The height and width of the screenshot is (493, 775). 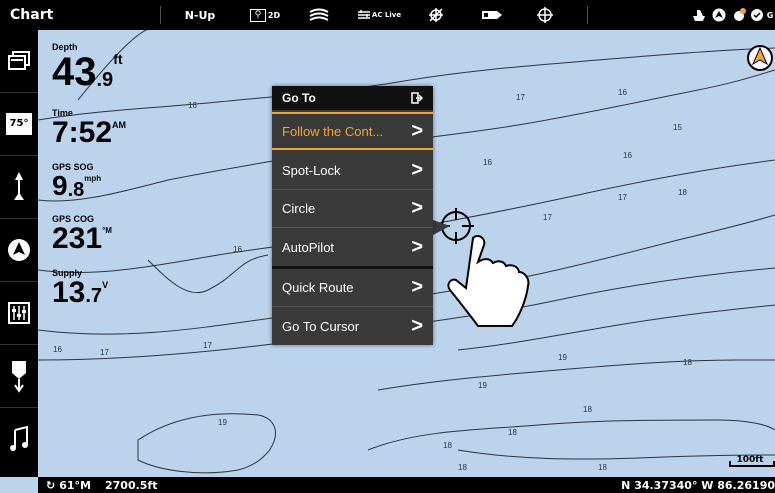 I want to click on sliders-icon, so click(x=19, y=313).